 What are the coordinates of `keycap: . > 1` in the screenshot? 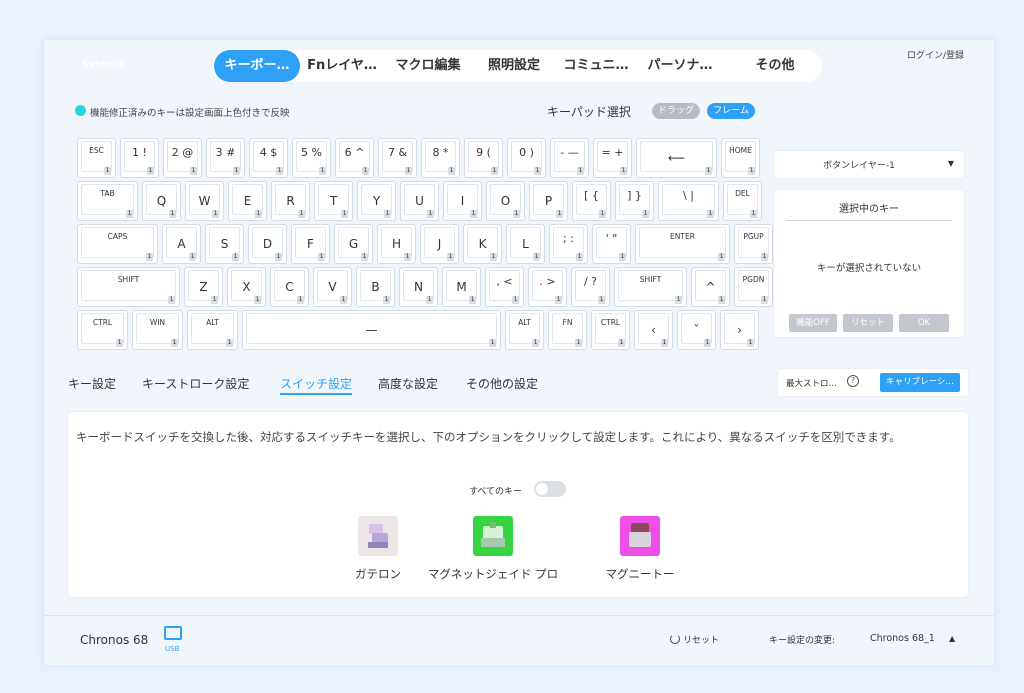 It's located at (547, 287).